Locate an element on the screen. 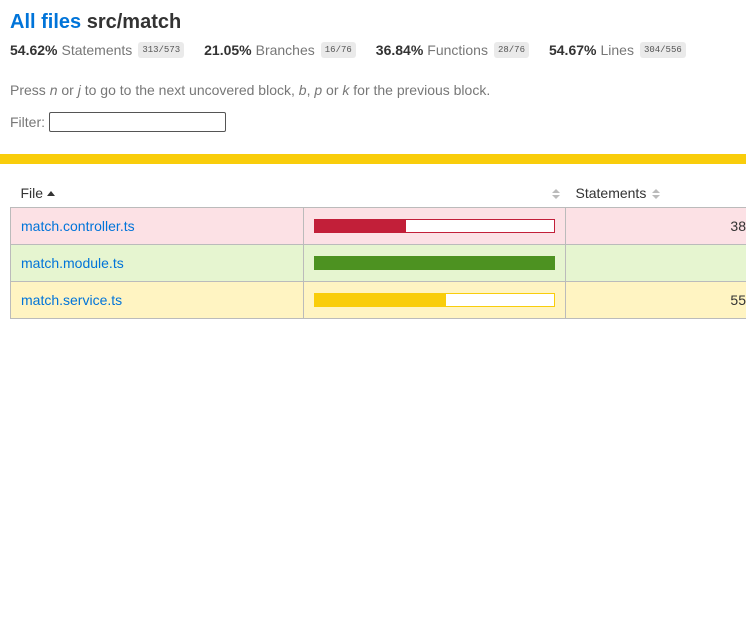  file-cell: match.controller.ts is located at coordinates (157, 226).